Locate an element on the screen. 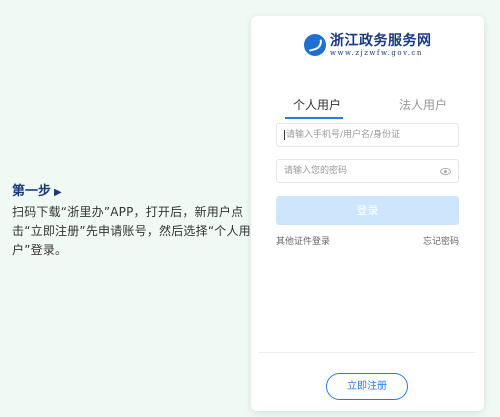  account-input-placeholder: 请输入手机号/用户名/身份证 is located at coordinates (343, 135).